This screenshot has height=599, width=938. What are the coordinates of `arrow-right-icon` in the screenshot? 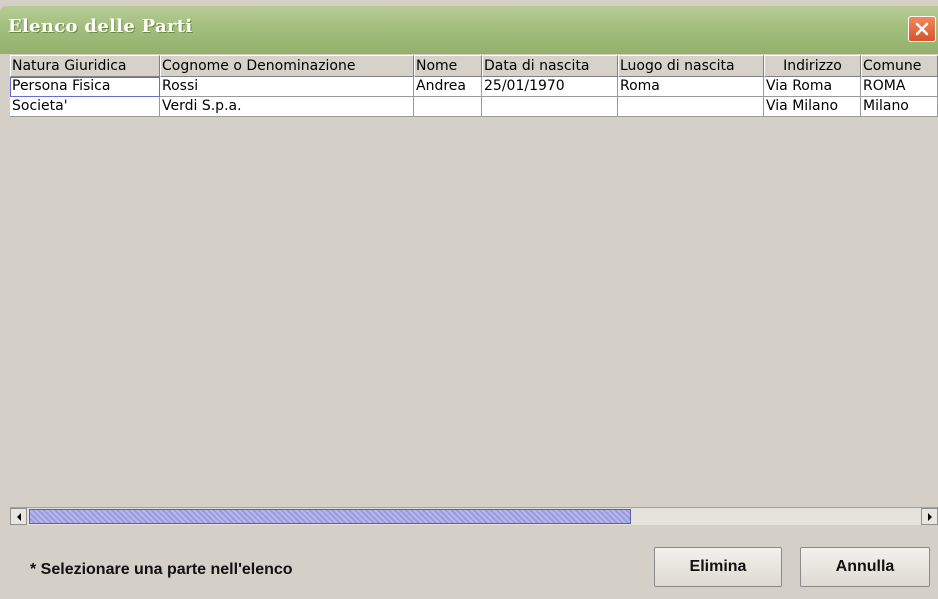 It's located at (929, 516).